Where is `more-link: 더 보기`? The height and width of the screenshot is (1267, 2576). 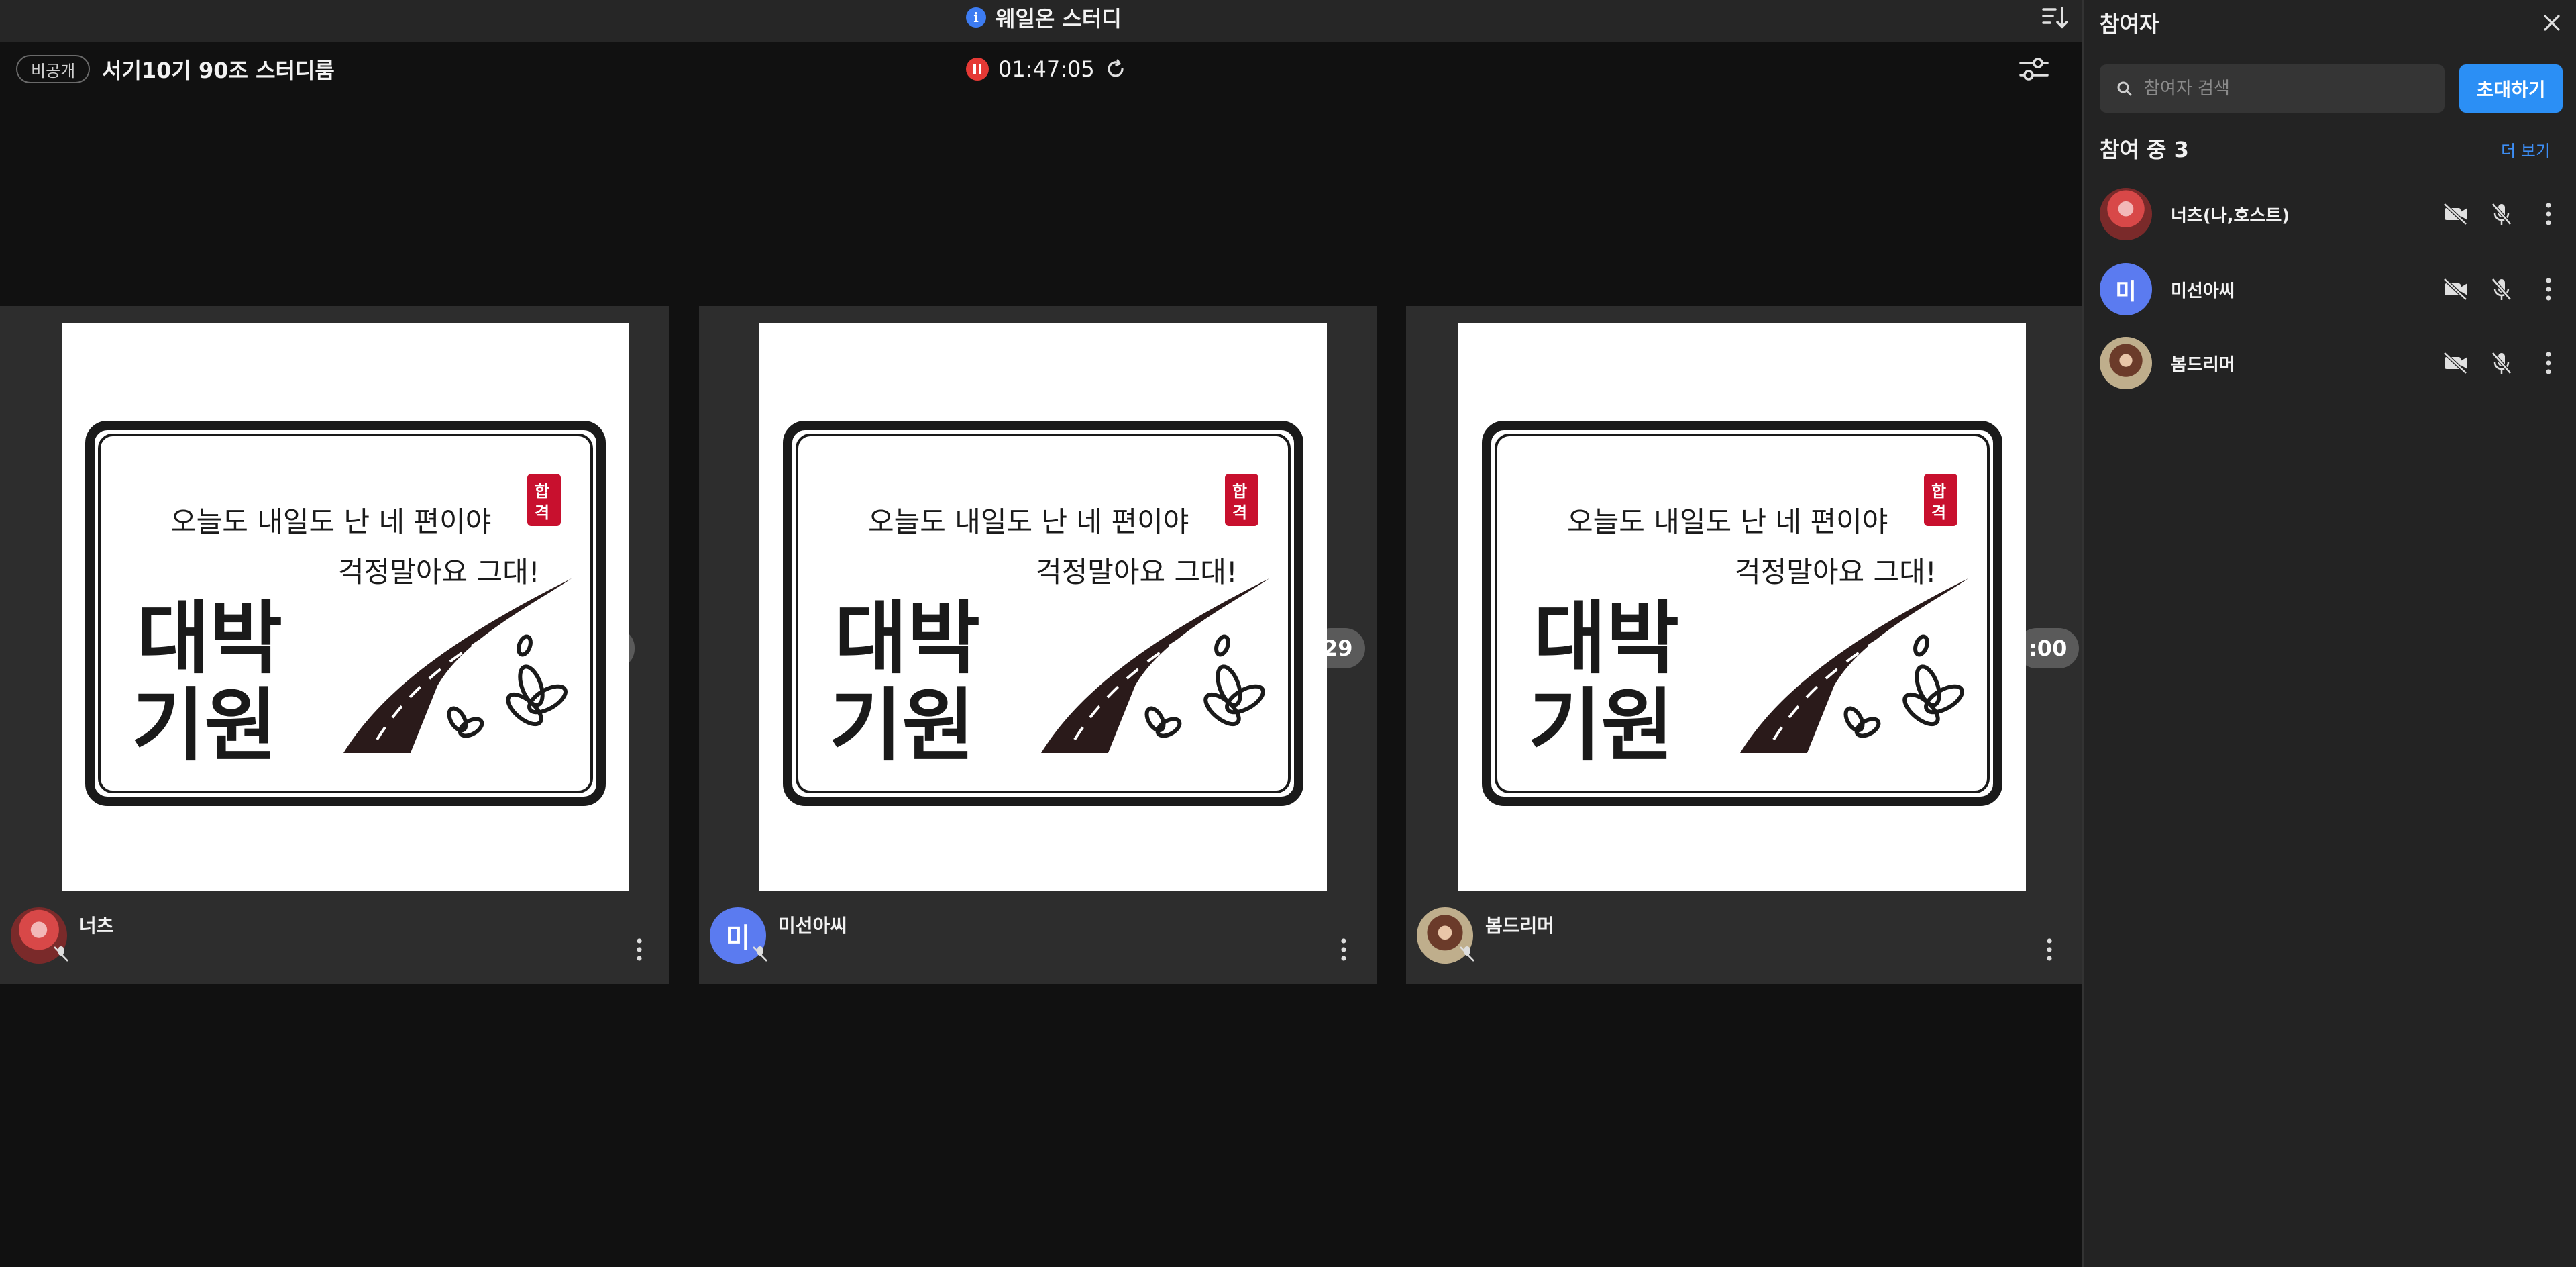
more-link: 더 보기 is located at coordinates (2526, 149).